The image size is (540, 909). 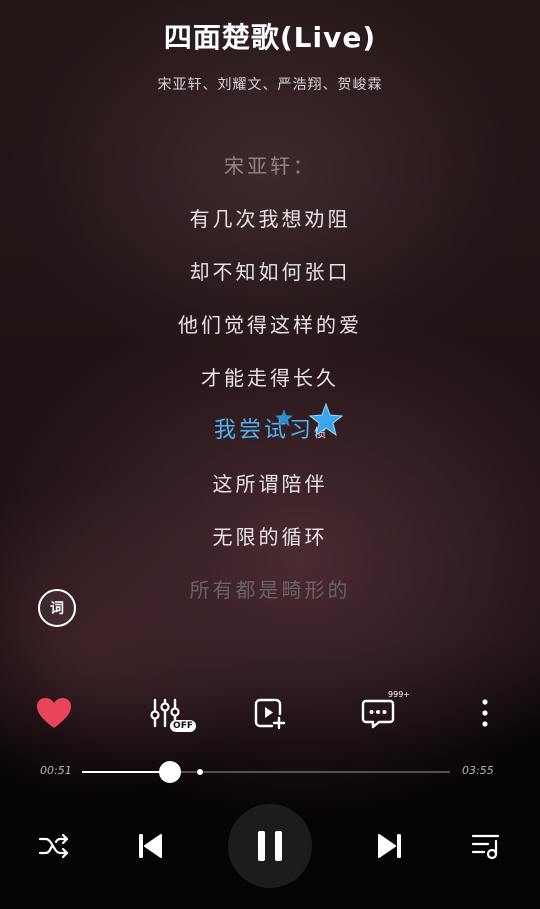 I want to click on more-options-button, so click(x=485, y=713).